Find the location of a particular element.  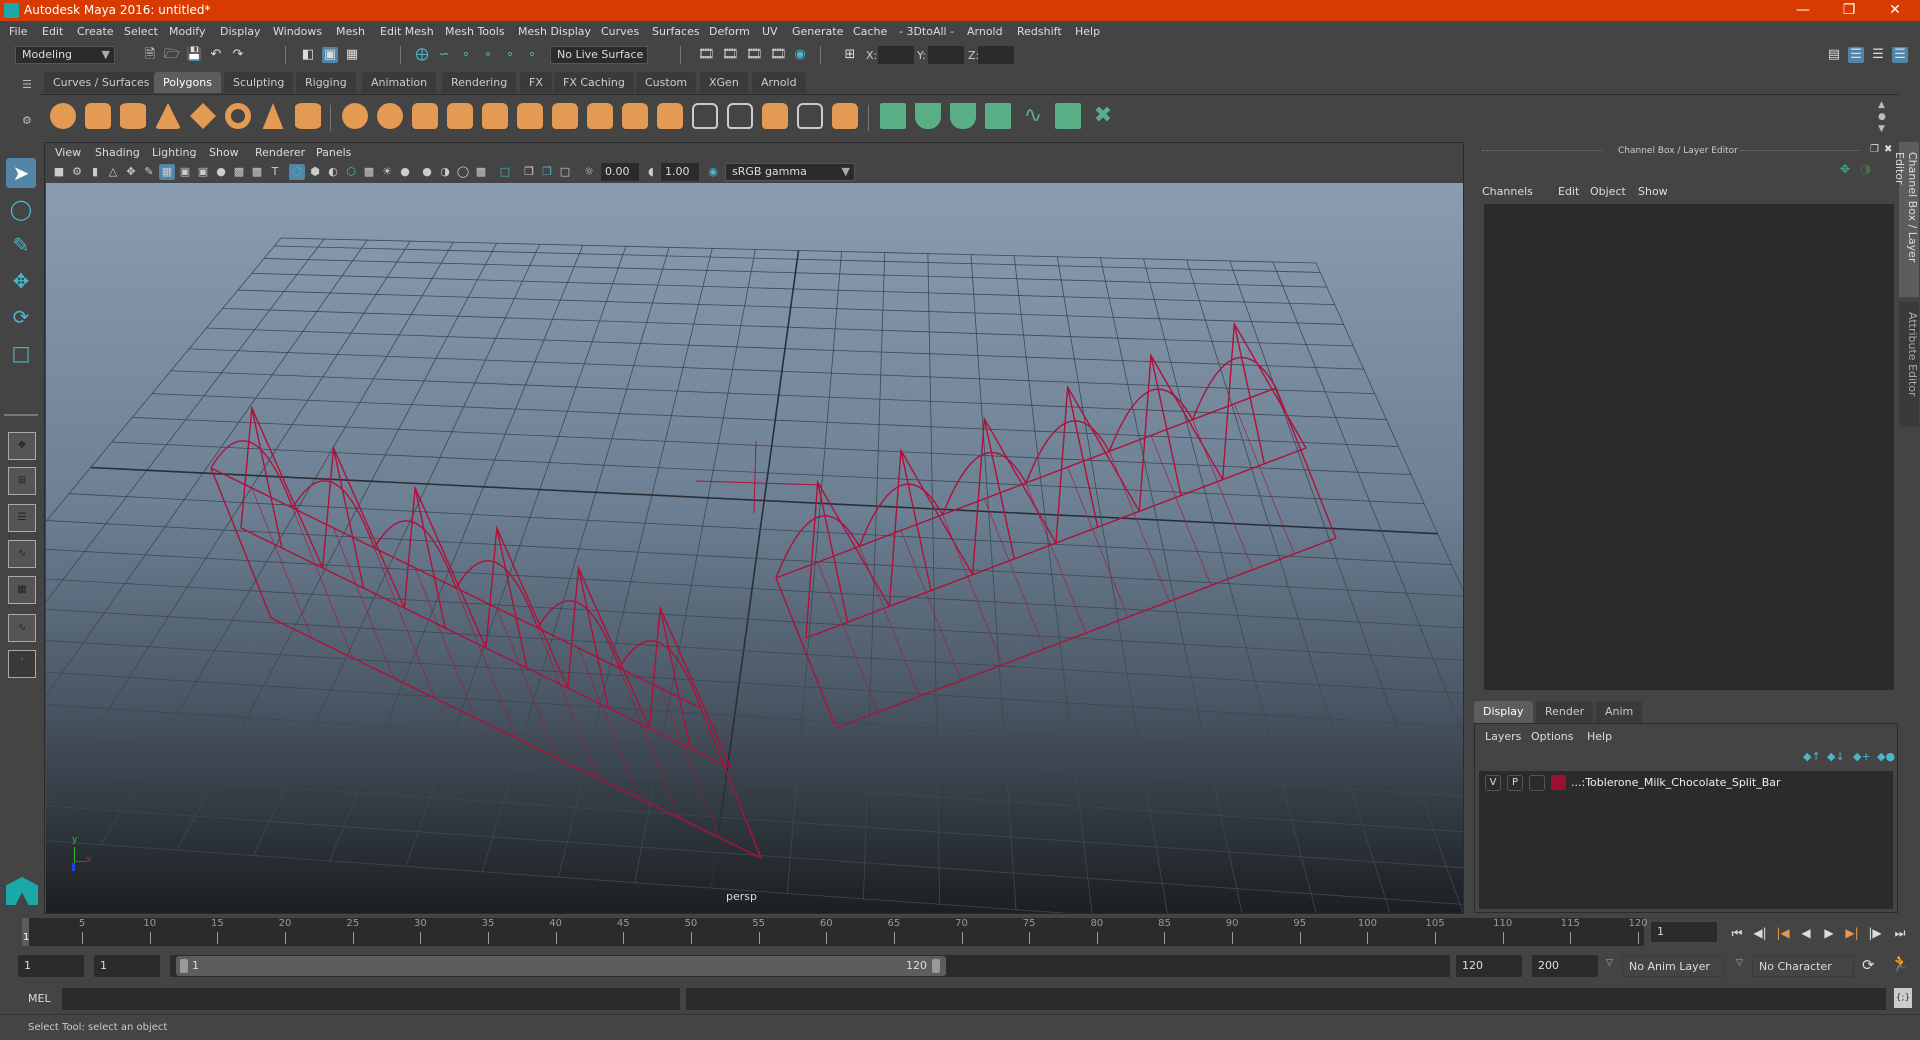

current-frame-field: 1 is located at coordinates (1684, 932).